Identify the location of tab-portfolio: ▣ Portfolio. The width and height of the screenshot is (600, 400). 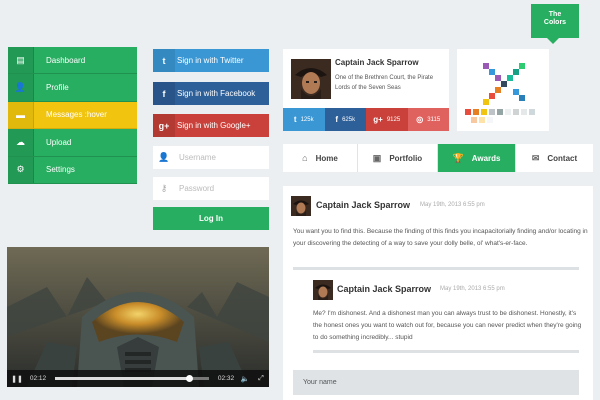
(398, 158).